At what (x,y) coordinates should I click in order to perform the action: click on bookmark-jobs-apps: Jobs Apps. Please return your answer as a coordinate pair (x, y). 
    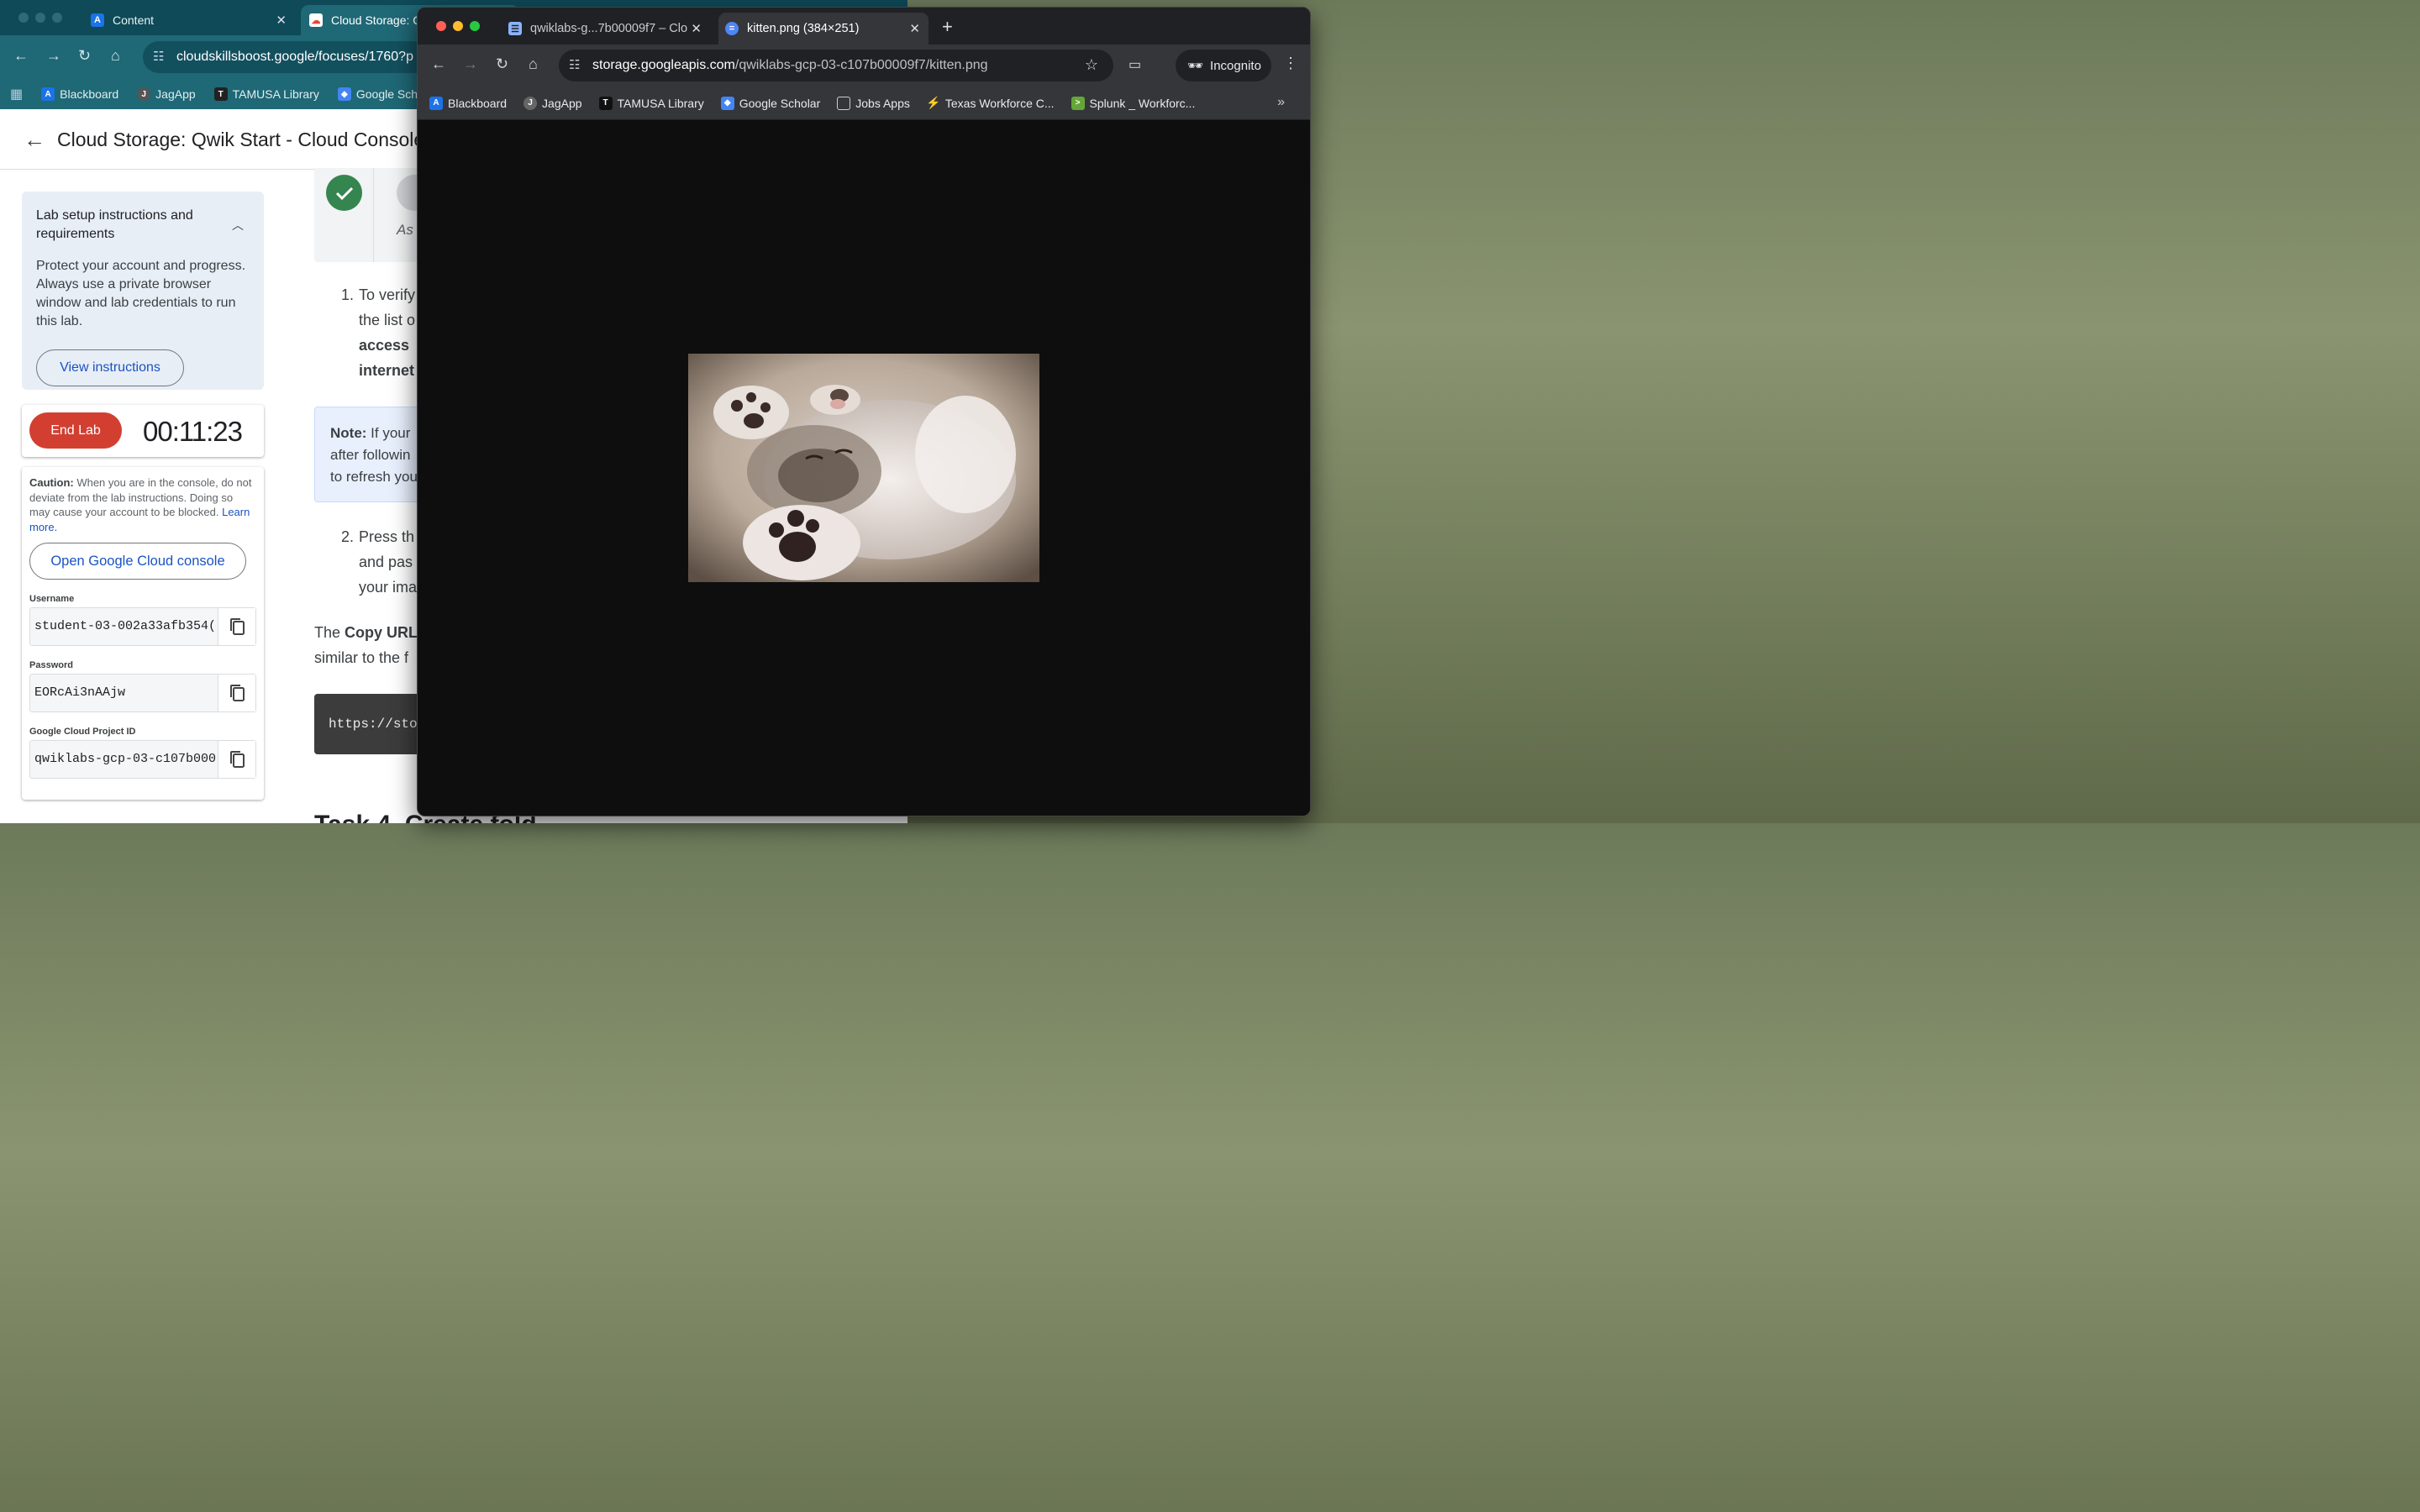
    Looking at the image, I should click on (873, 103).